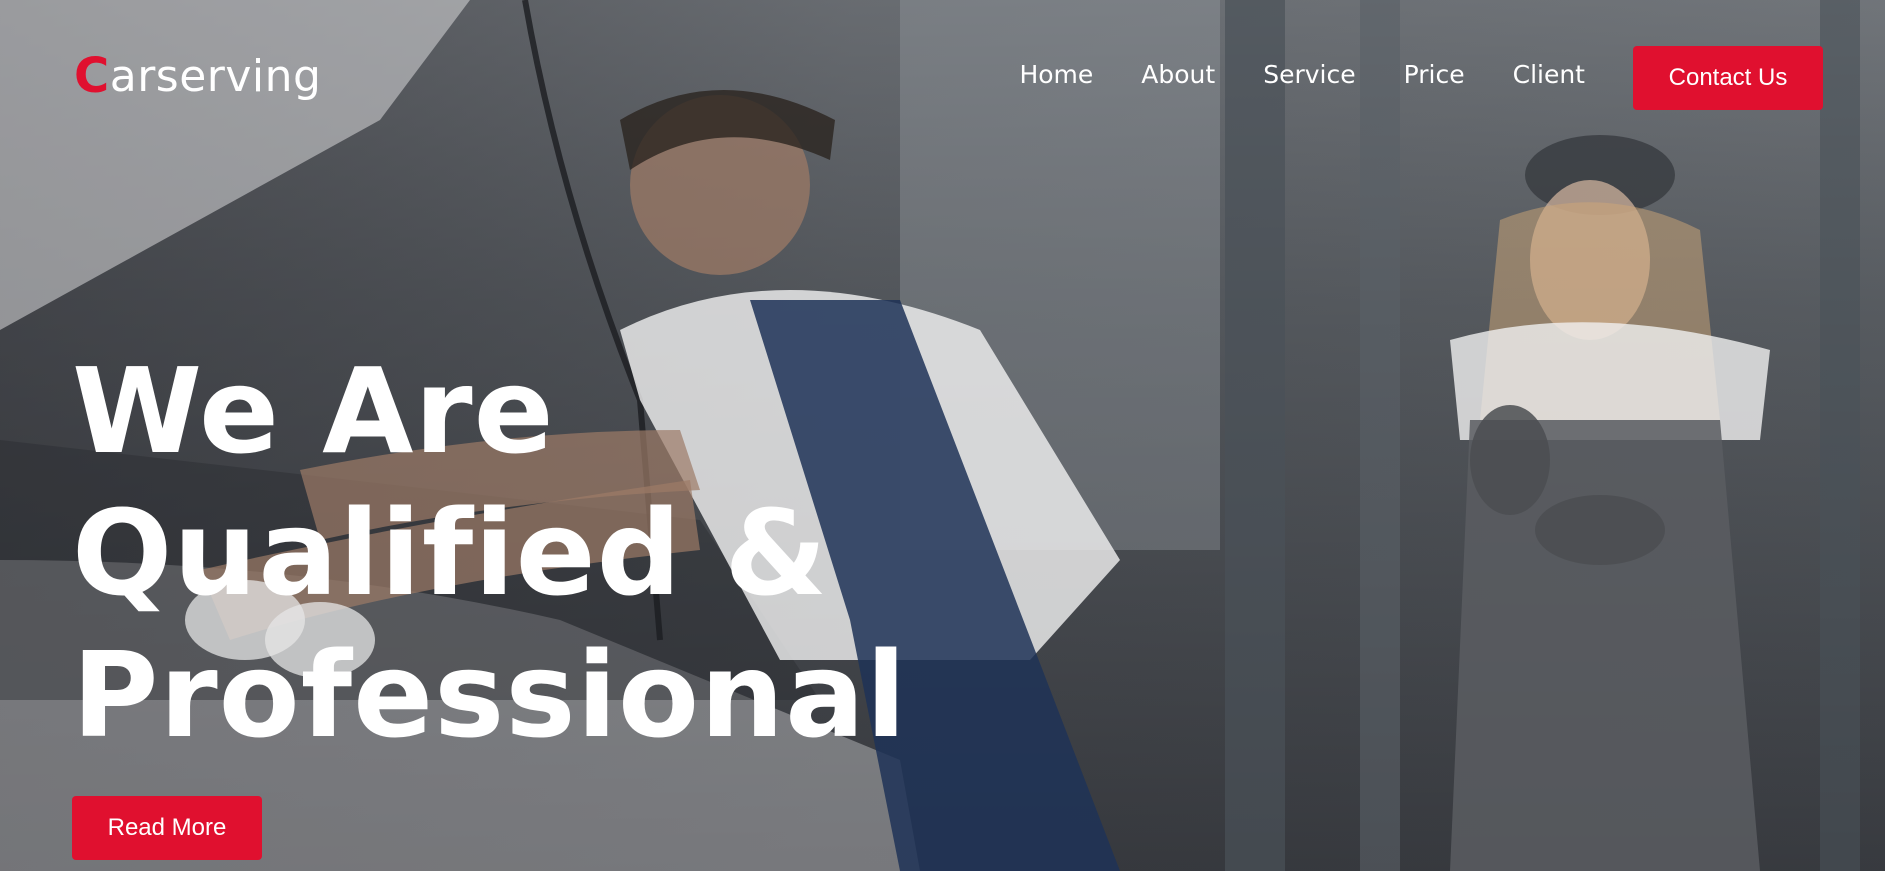  Describe the element at coordinates (313, 411) in the screenshot. I see `headline-line-1: We Are` at that location.